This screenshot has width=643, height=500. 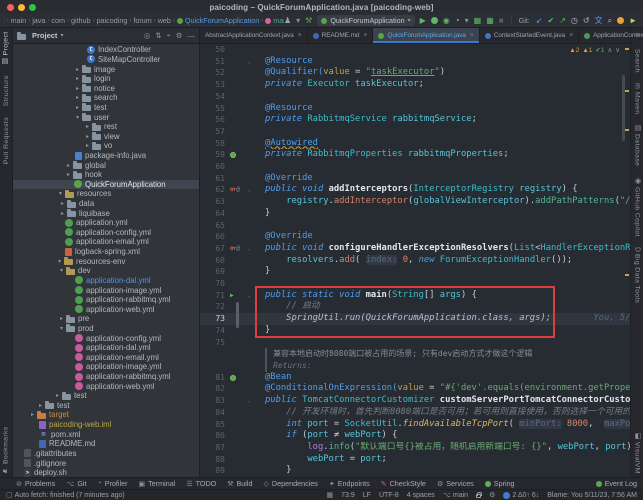 I want to click on breadcrumb-item-java: java, so click(x=38, y=20).